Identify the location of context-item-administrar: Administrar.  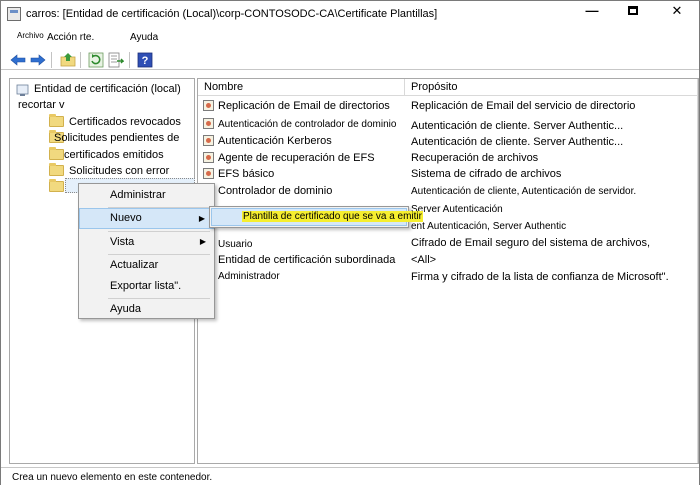
(146, 195).